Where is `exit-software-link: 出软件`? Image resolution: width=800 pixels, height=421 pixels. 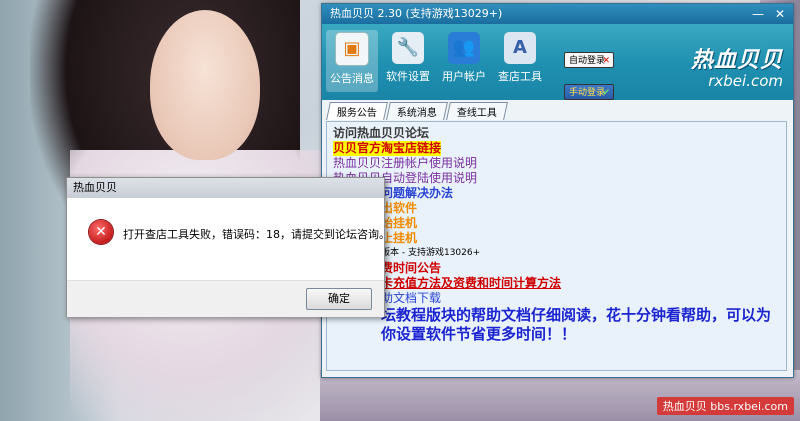 exit-software-link: 出软件 is located at coordinates (556, 208).